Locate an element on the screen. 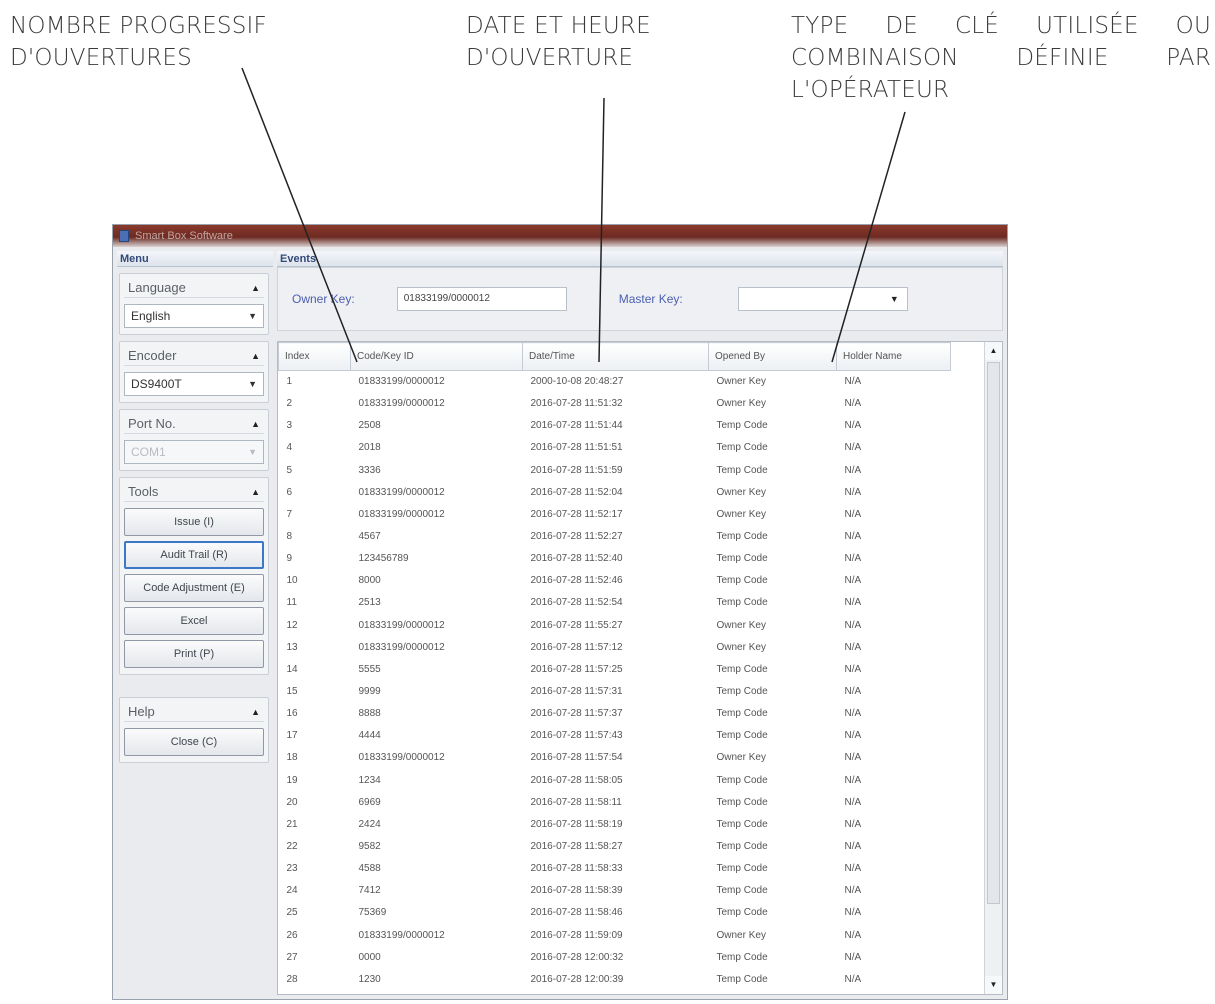 This screenshot has height=1004, width=1215. table-row: 19 1234 2016-07-28 11:58:05 Temp Code N/A is located at coordinates (615, 780).